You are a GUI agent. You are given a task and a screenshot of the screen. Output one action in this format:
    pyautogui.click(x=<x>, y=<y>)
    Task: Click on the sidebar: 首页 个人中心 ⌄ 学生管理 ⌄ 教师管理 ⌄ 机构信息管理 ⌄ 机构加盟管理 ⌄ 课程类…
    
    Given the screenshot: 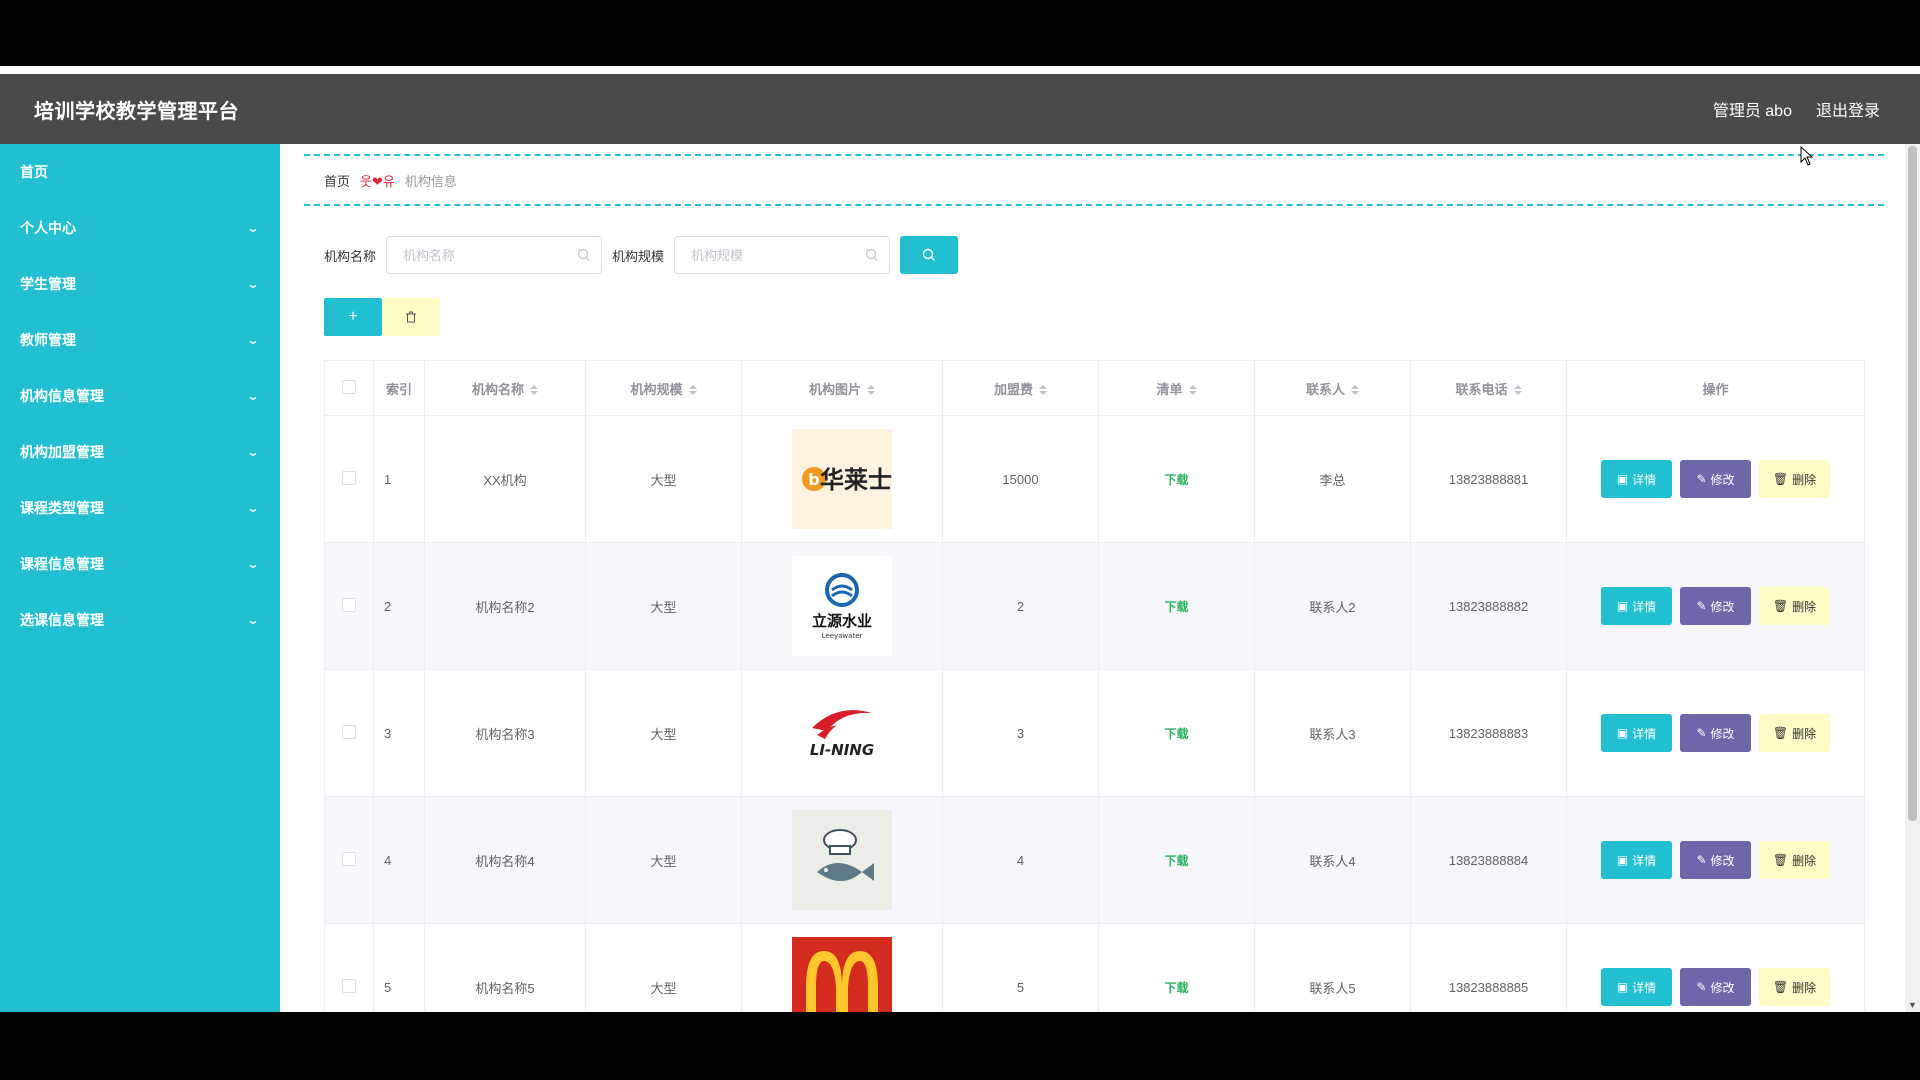 What is the action you would take?
    pyautogui.click(x=140, y=578)
    